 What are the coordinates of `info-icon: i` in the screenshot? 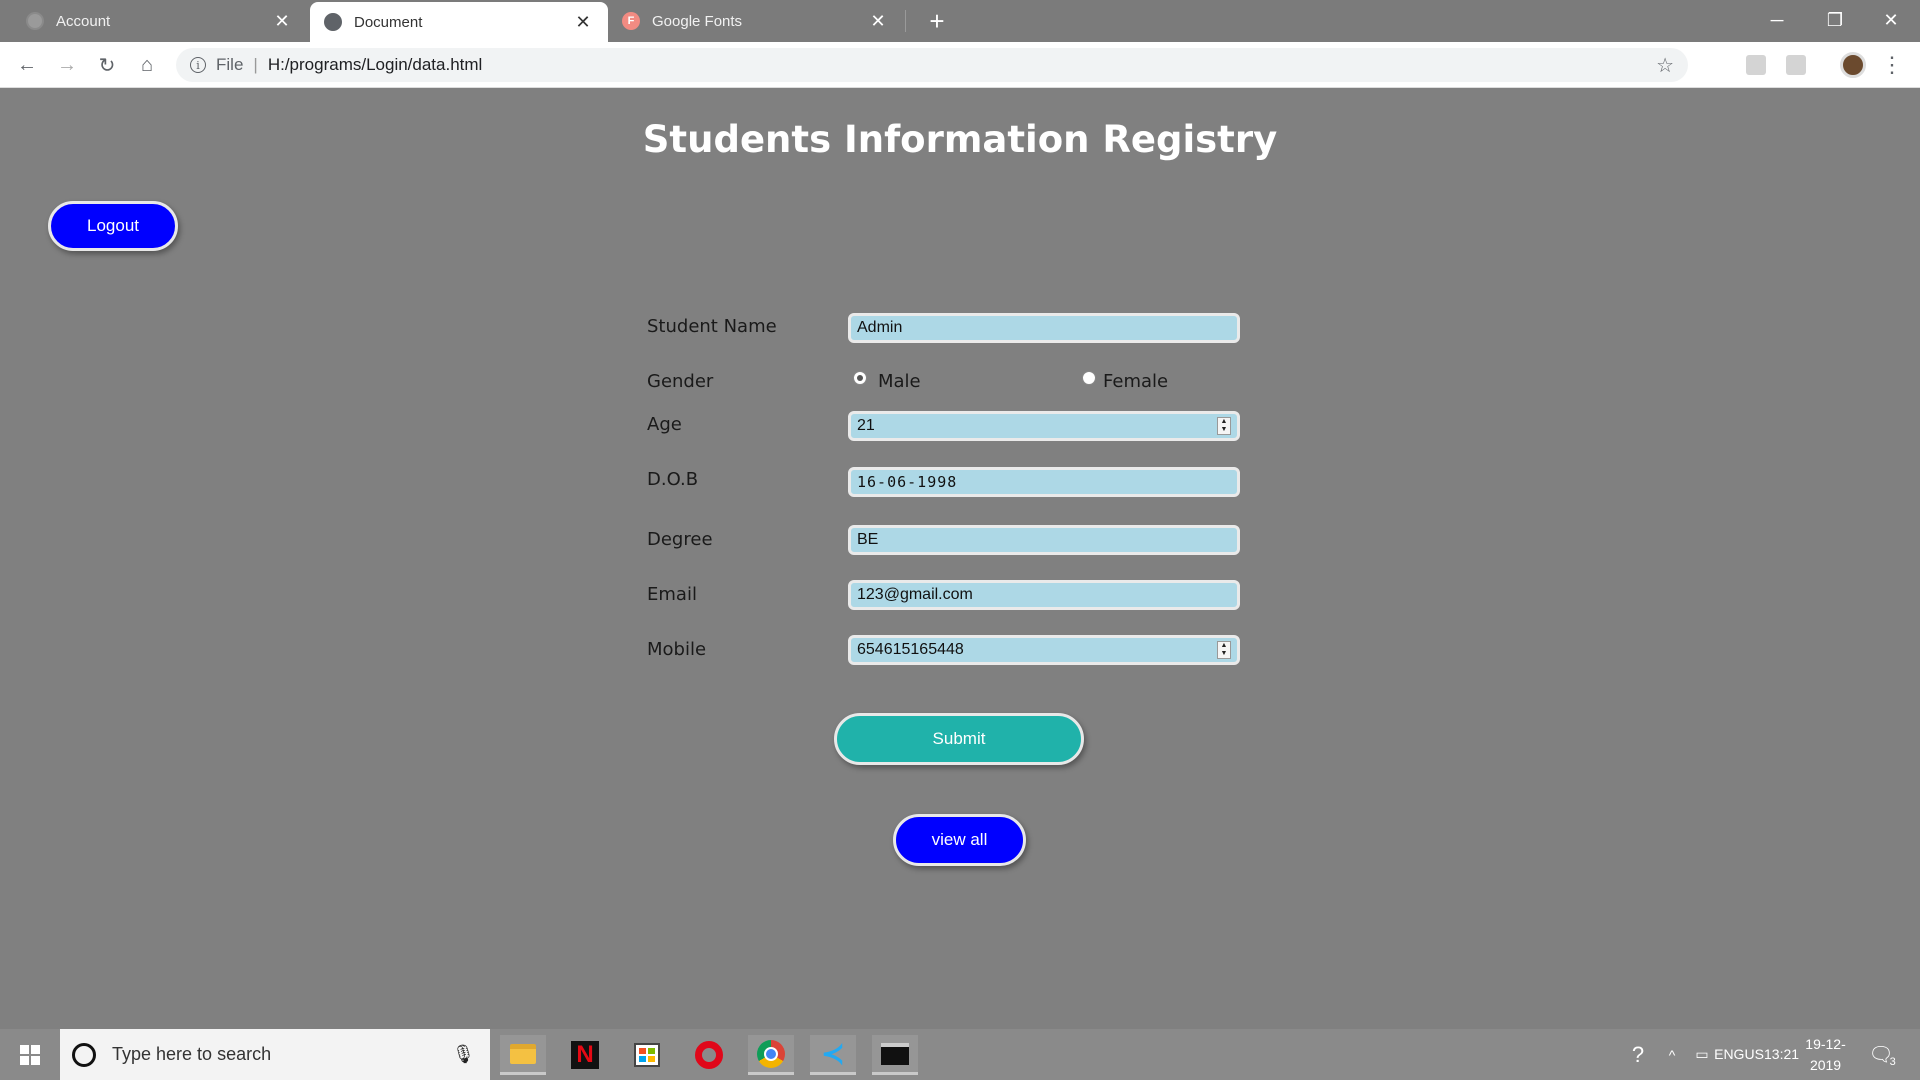 It's located at (198, 65).